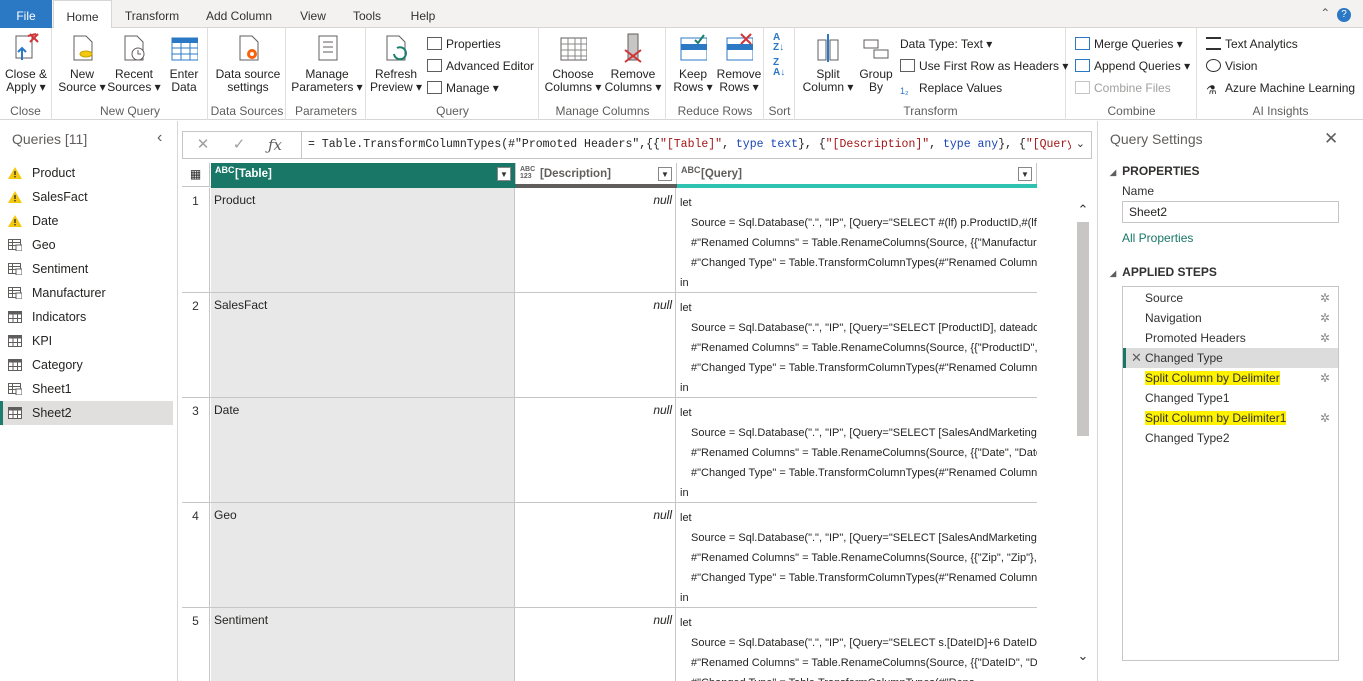 The height and width of the screenshot is (681, 1363). I want to click on merge-queries-button: Merge Queries ▾, so click(1129, 44).